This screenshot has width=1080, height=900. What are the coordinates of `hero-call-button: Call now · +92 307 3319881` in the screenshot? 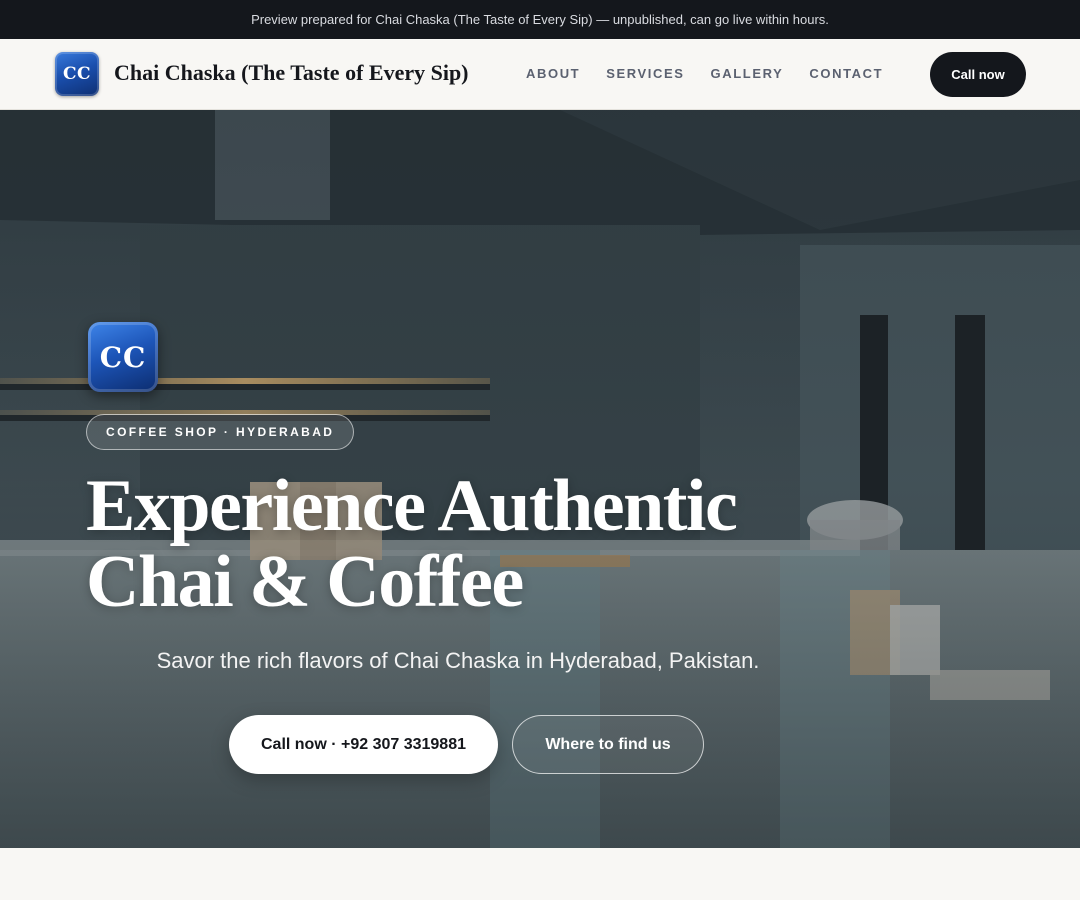 It's located at (363, 744).